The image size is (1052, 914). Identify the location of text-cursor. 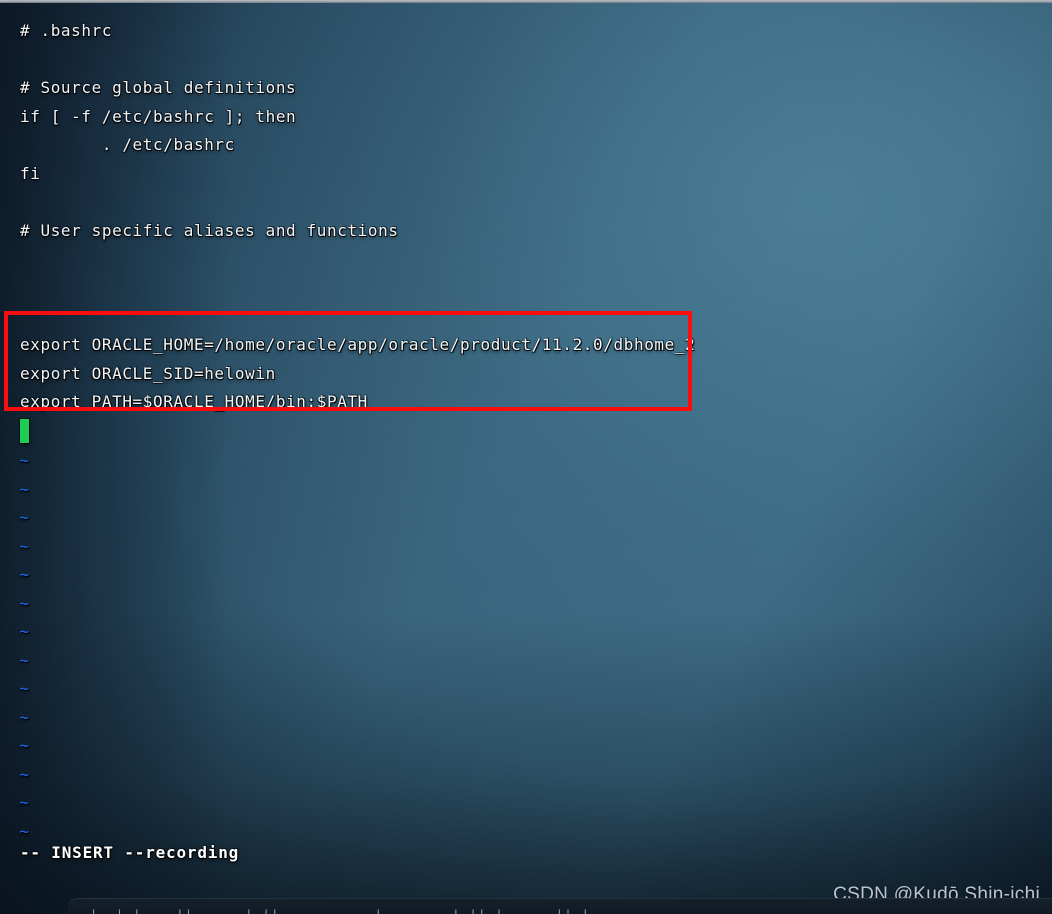
(24, 431).